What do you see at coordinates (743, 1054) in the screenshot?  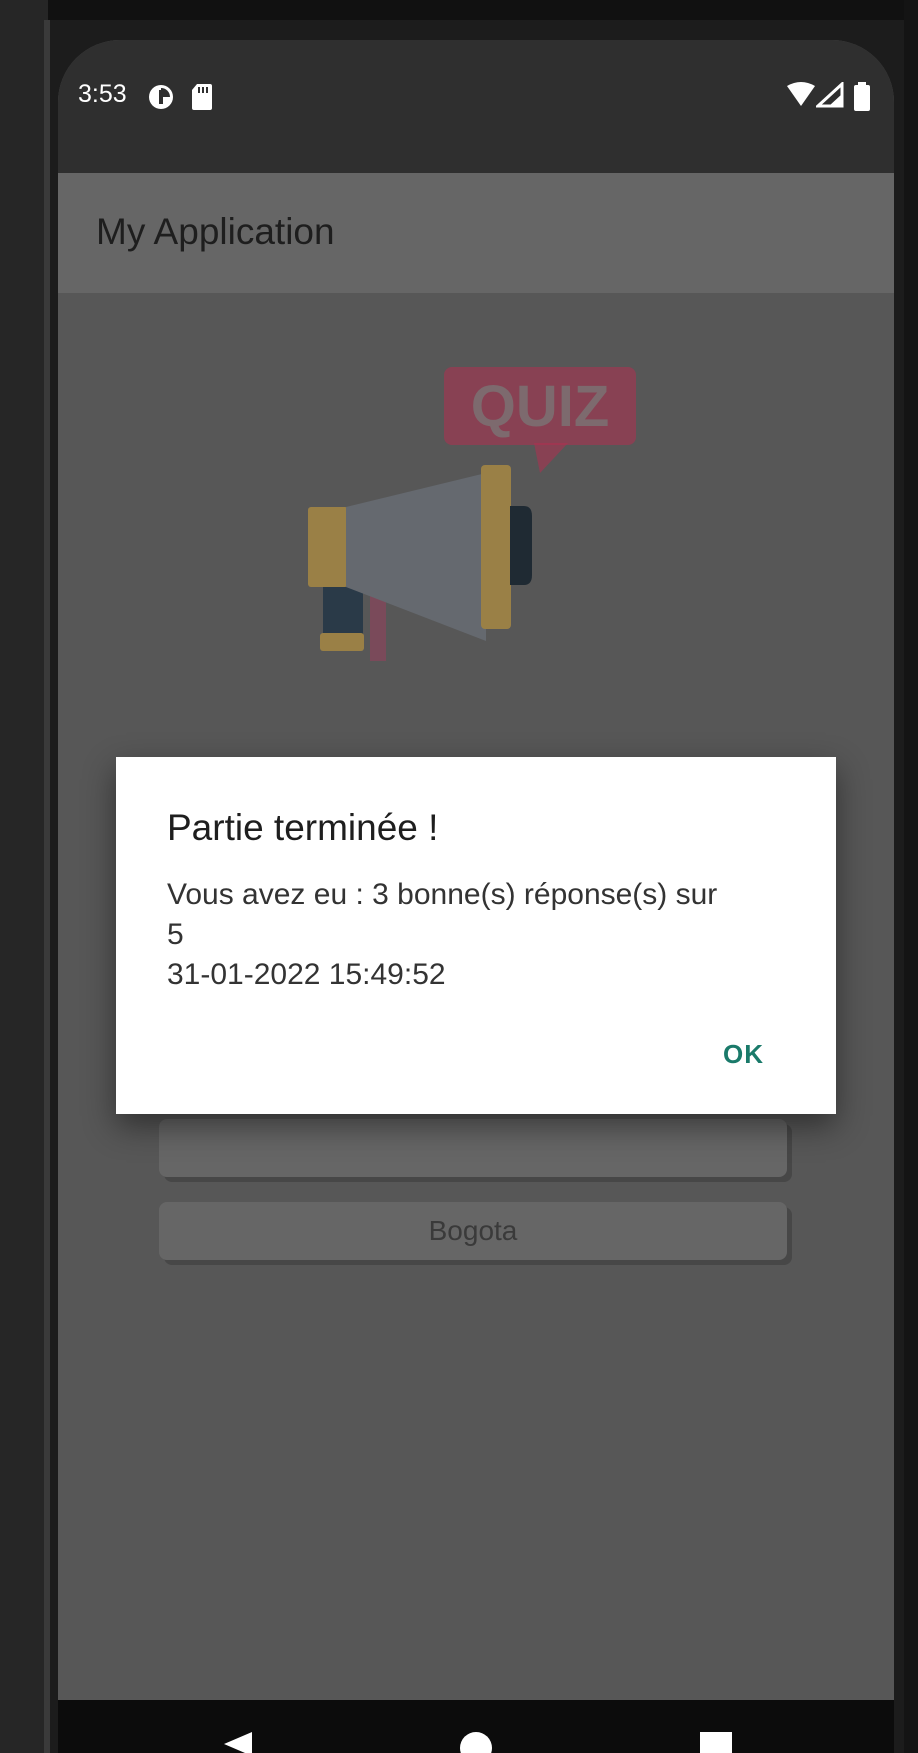 I see `ok-button: OK` at bounding box center [743, 1054].